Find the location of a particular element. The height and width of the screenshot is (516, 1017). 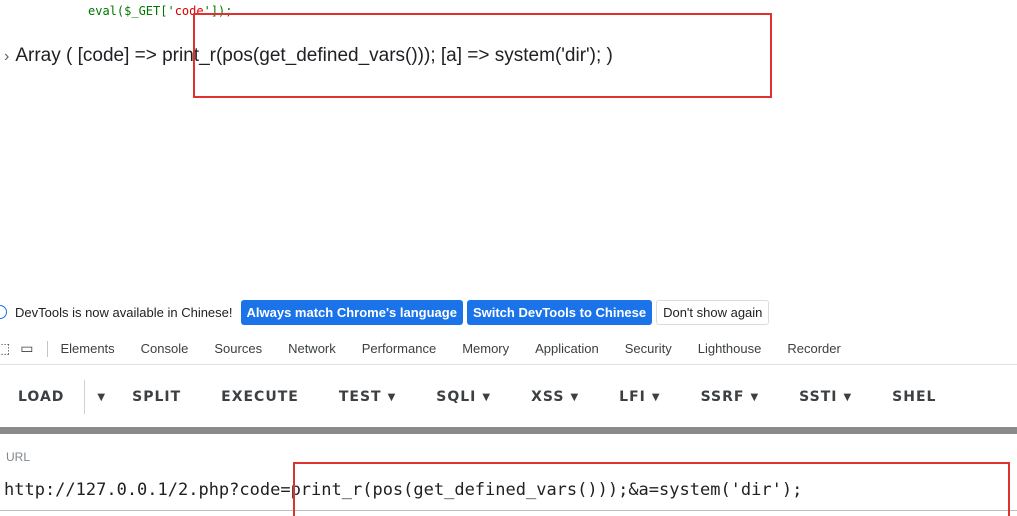

chevron-right-icon: › is located at coordinates (7, 56).